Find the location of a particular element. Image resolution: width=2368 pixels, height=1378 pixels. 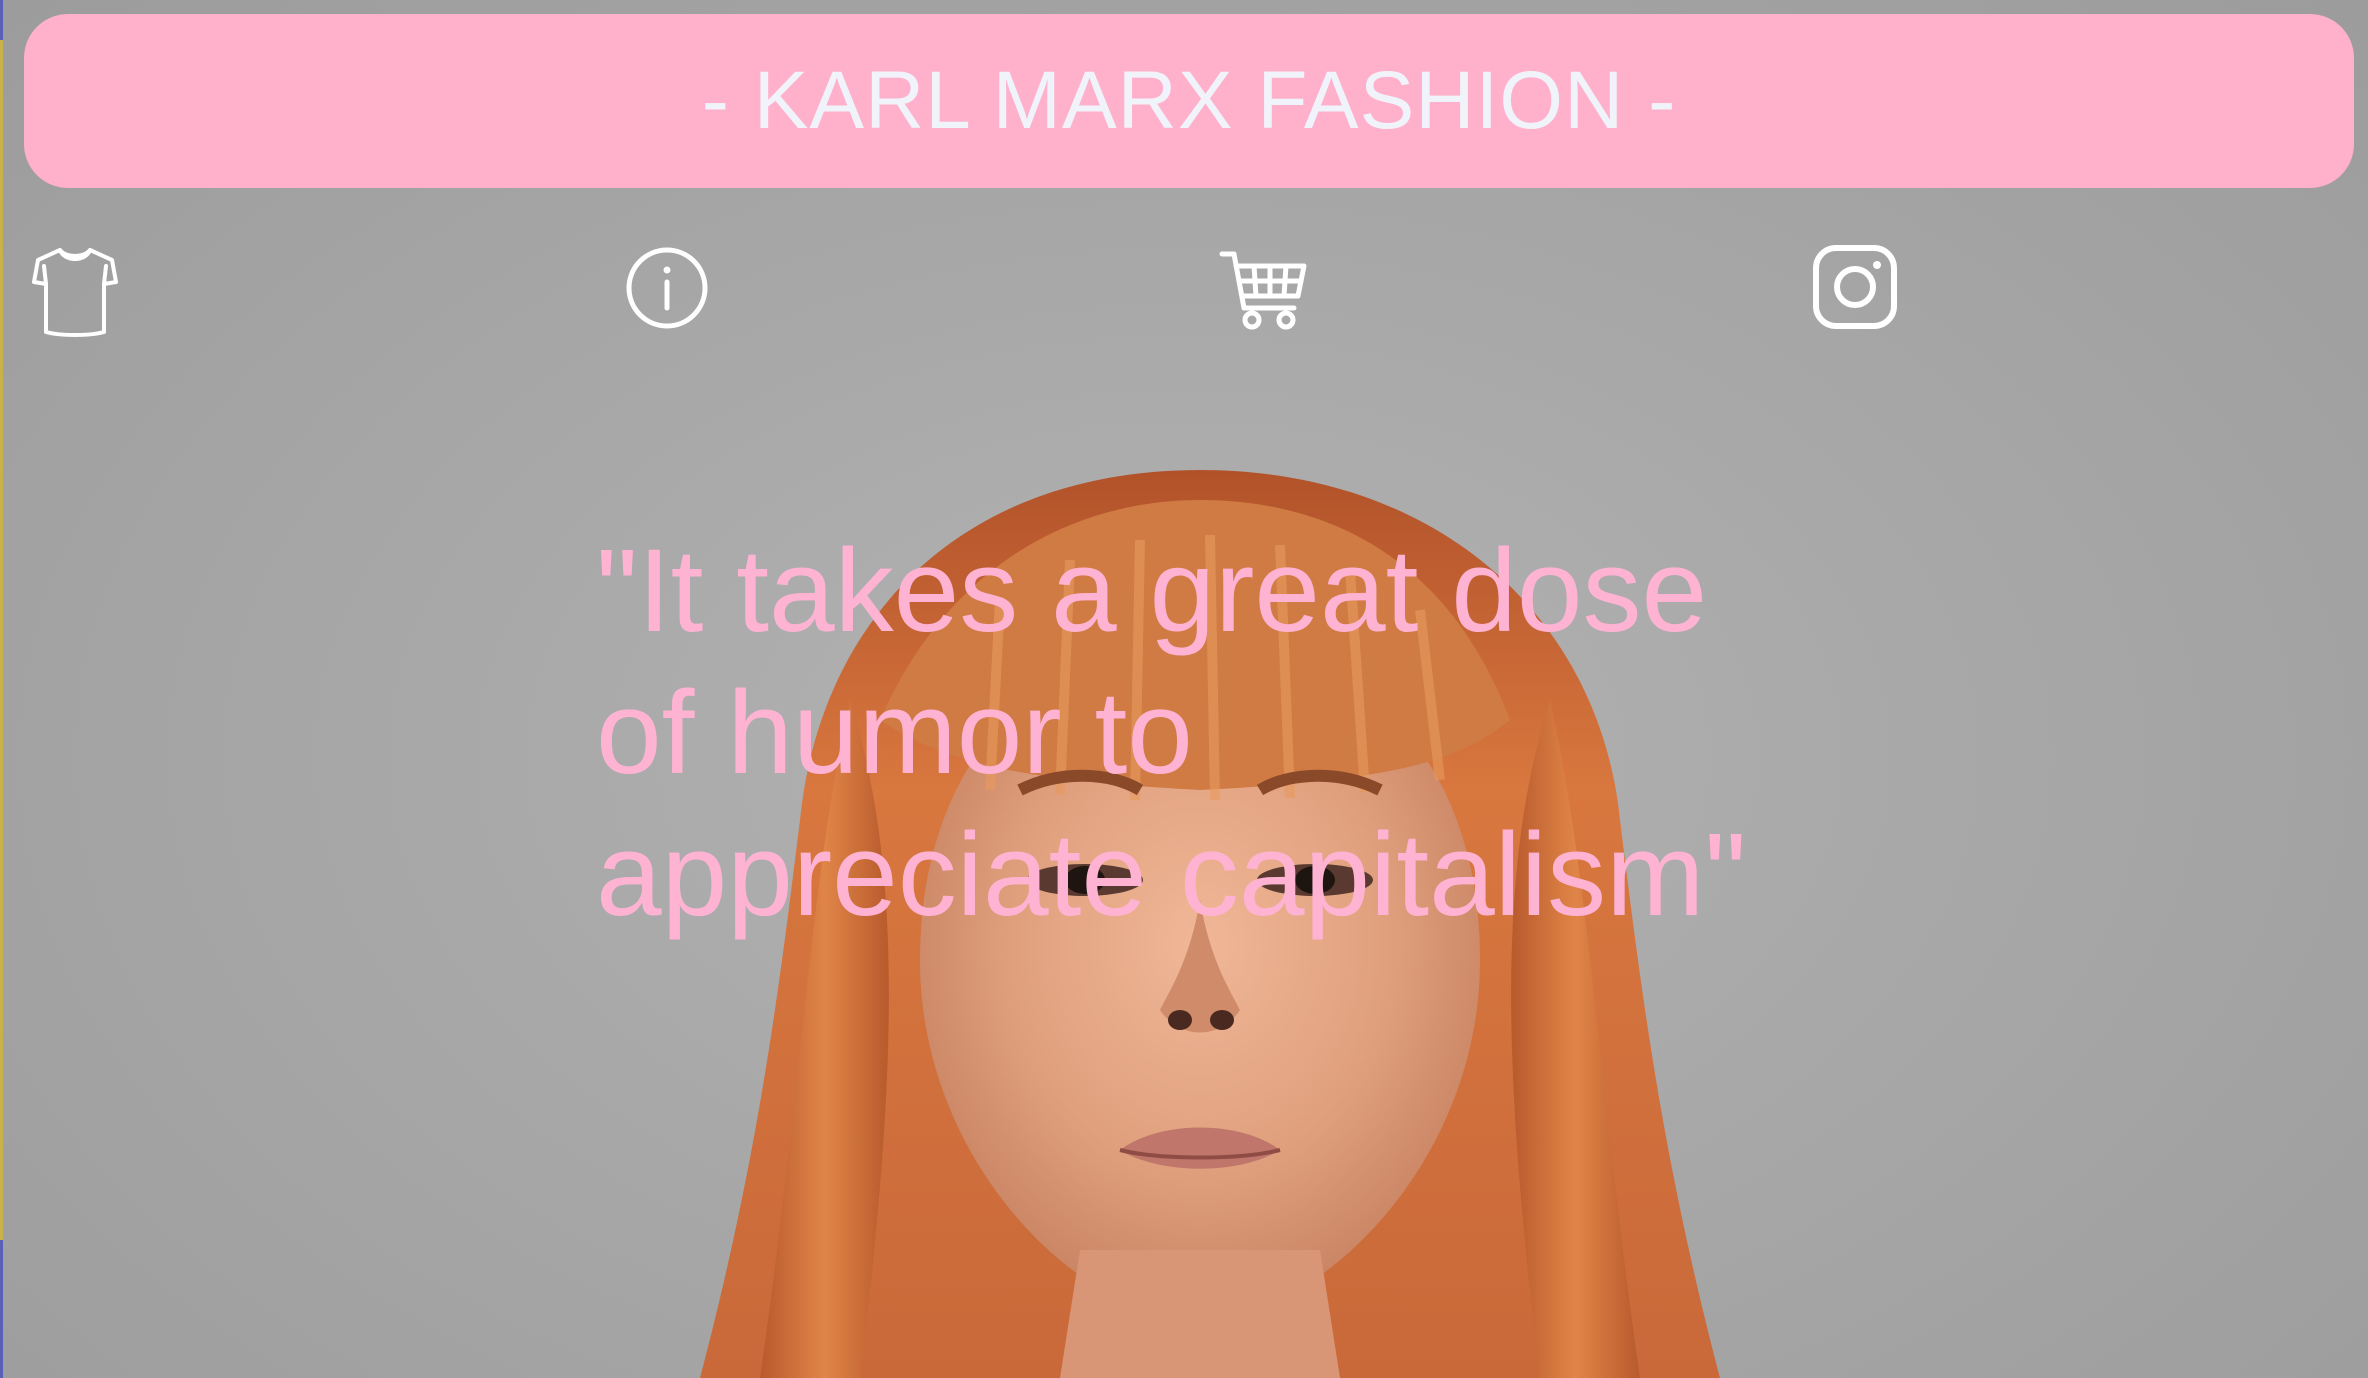

tshirt-icon is located at coordinates (75, 292).